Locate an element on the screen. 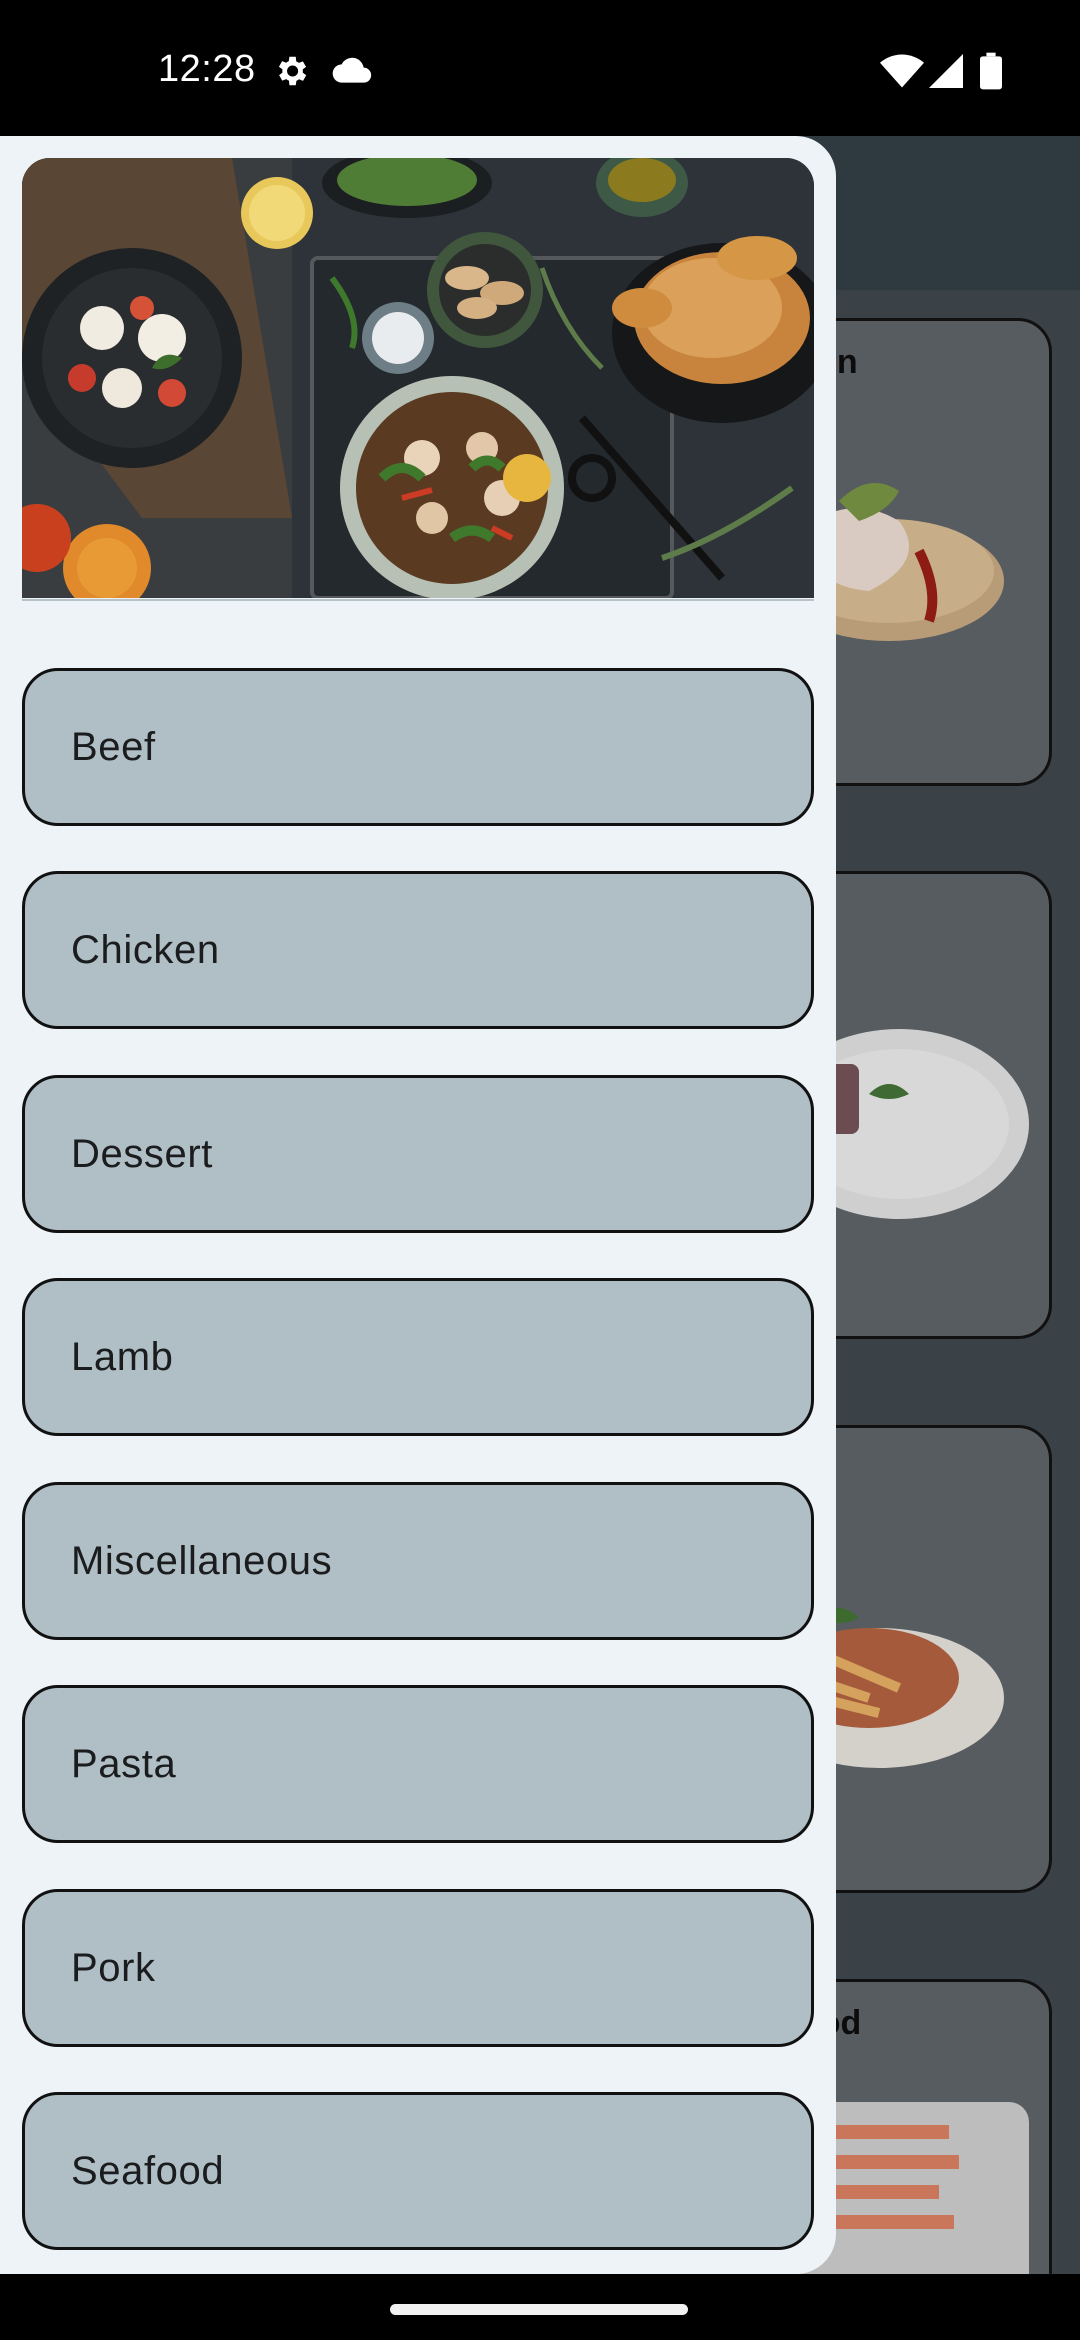 The width and height of the screenshot is (1080, 2340). drawer-item-label: Pork is located at coordinates (113, 1967).